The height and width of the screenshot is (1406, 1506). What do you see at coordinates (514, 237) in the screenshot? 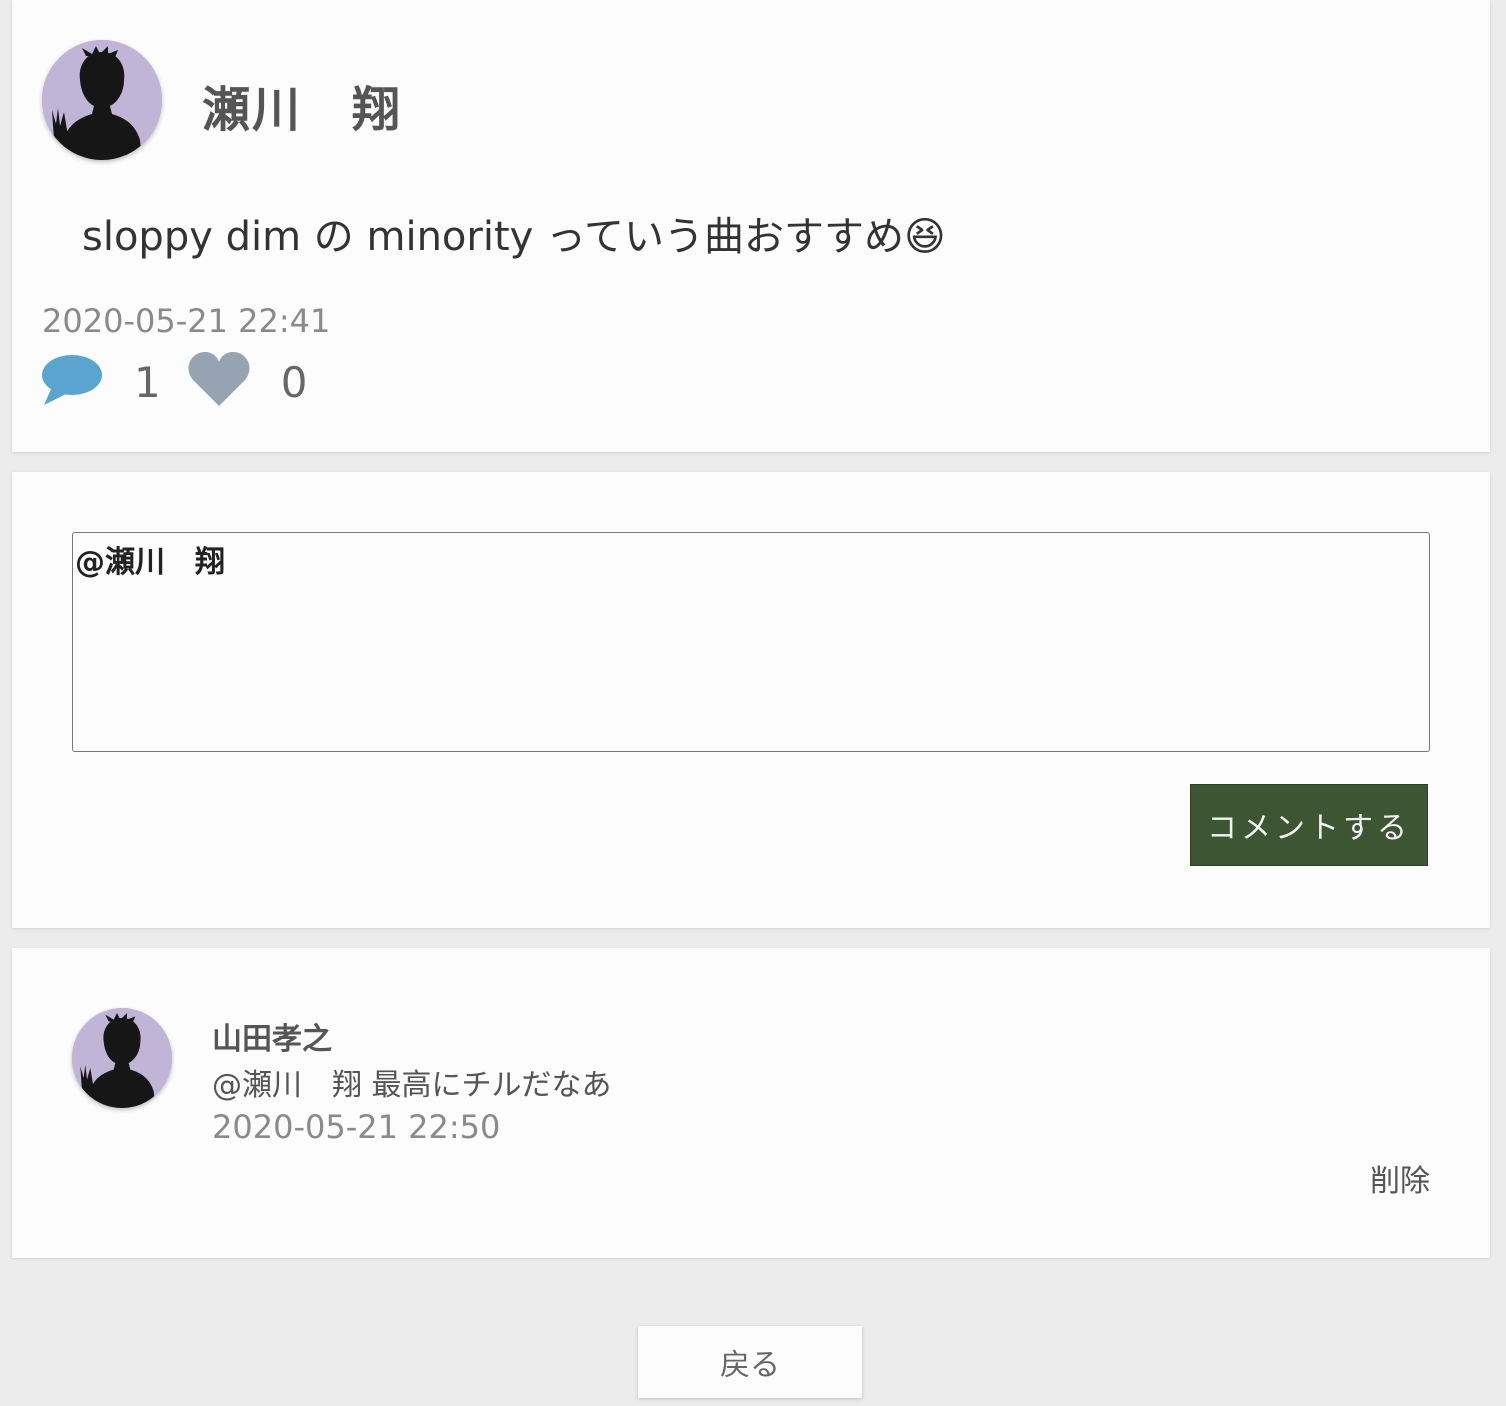
I see `post-body-text: sloppy dim の minority っていう曲おすすめ😆` at bounding box center [514, 237].